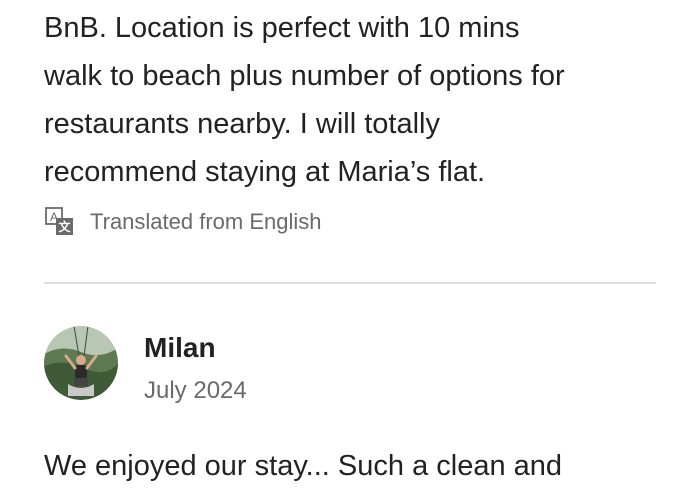  Describe the element at coordinates (64, 226) in the screenshot. I see `svg-text: 文` at that location.